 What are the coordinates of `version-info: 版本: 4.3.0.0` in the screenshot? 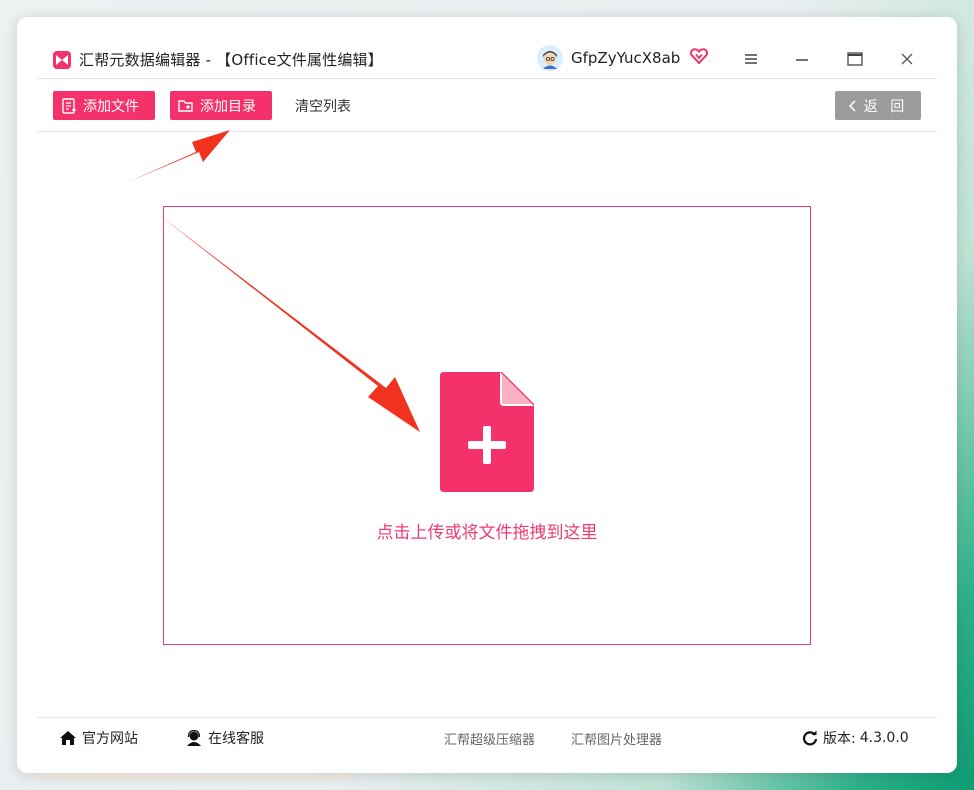 It's located at (855, 738).